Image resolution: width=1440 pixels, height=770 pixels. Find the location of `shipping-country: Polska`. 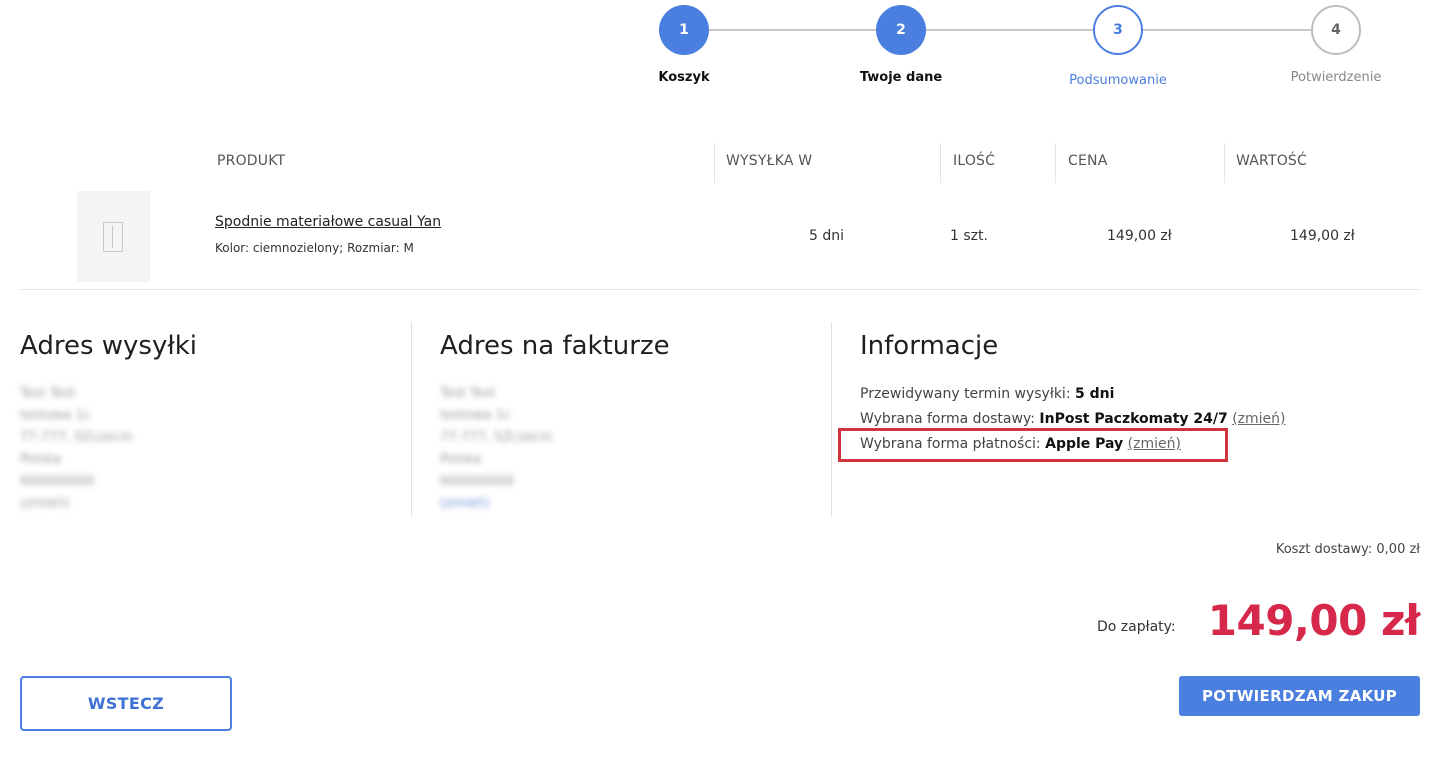

shipping-country: Polska is located at coordinates (40, 459).